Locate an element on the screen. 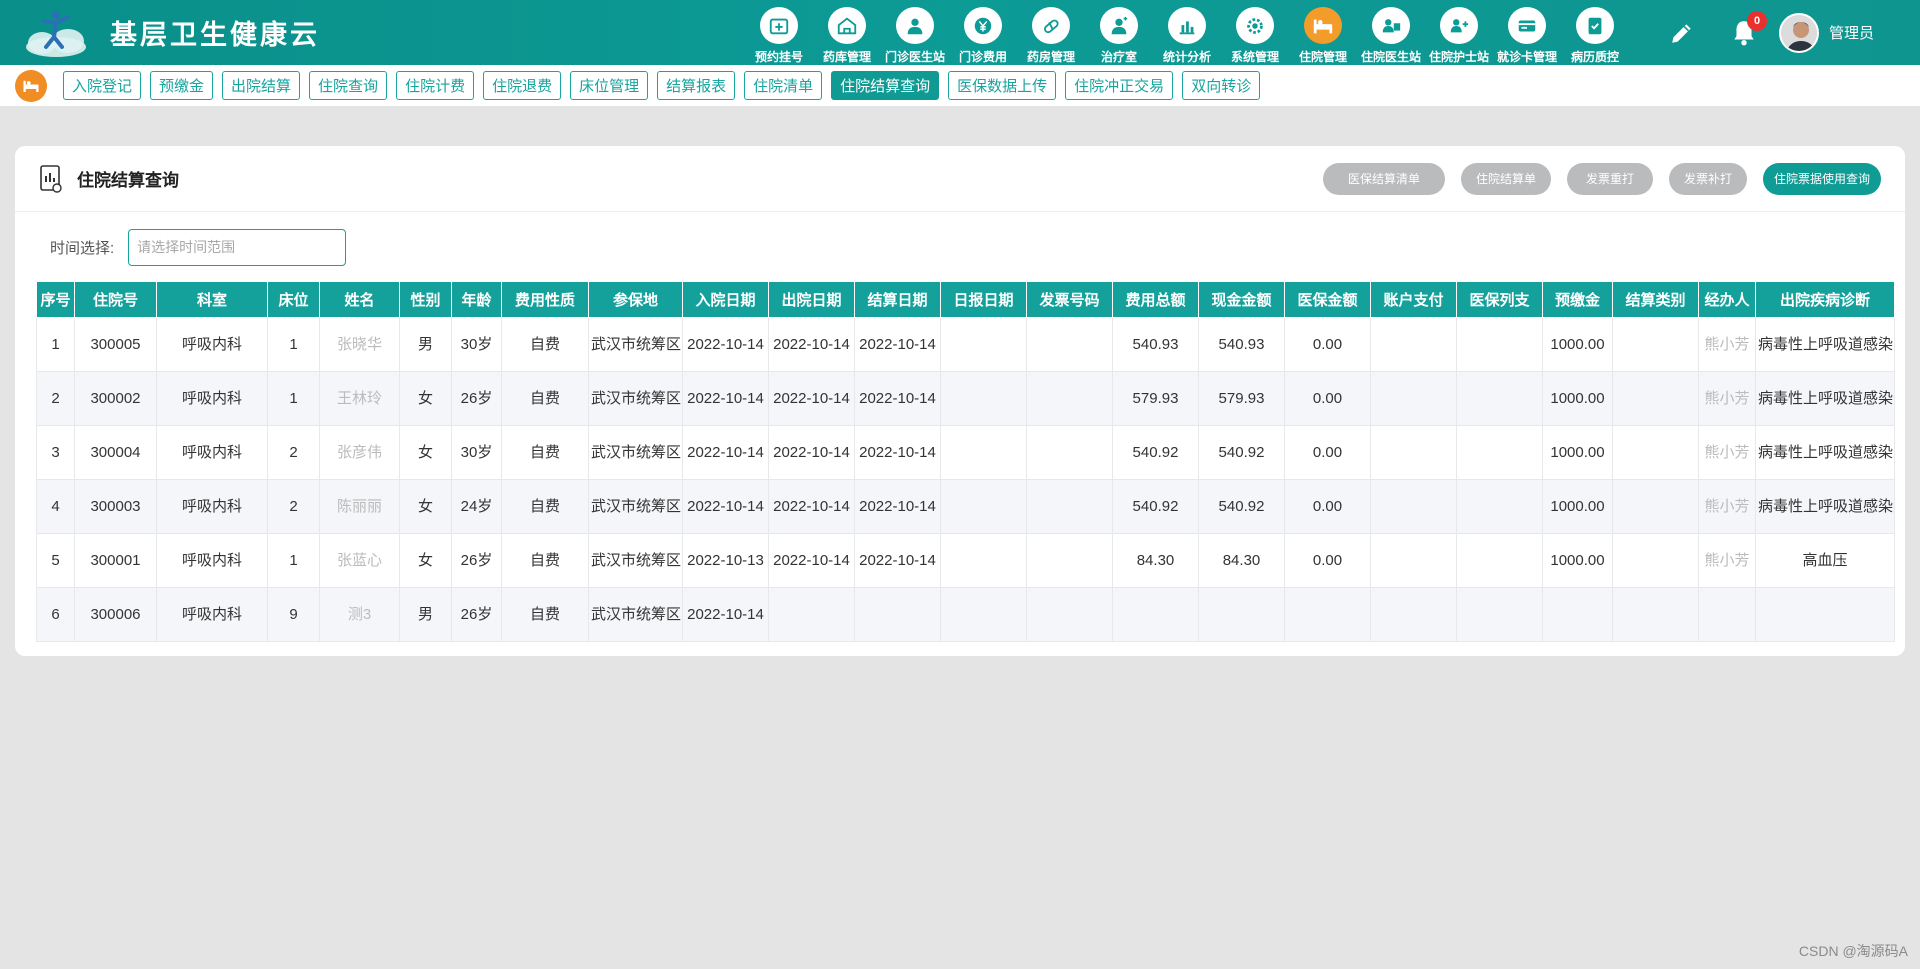 The height and width of the screenshot is (969, 1920). table-cell: 540.92 is located at coordinates (1241, 506).